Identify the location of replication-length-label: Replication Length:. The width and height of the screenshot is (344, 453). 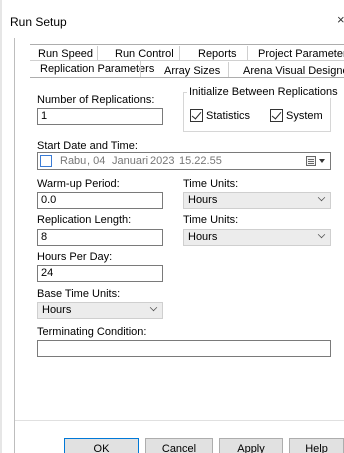
(84, 220).